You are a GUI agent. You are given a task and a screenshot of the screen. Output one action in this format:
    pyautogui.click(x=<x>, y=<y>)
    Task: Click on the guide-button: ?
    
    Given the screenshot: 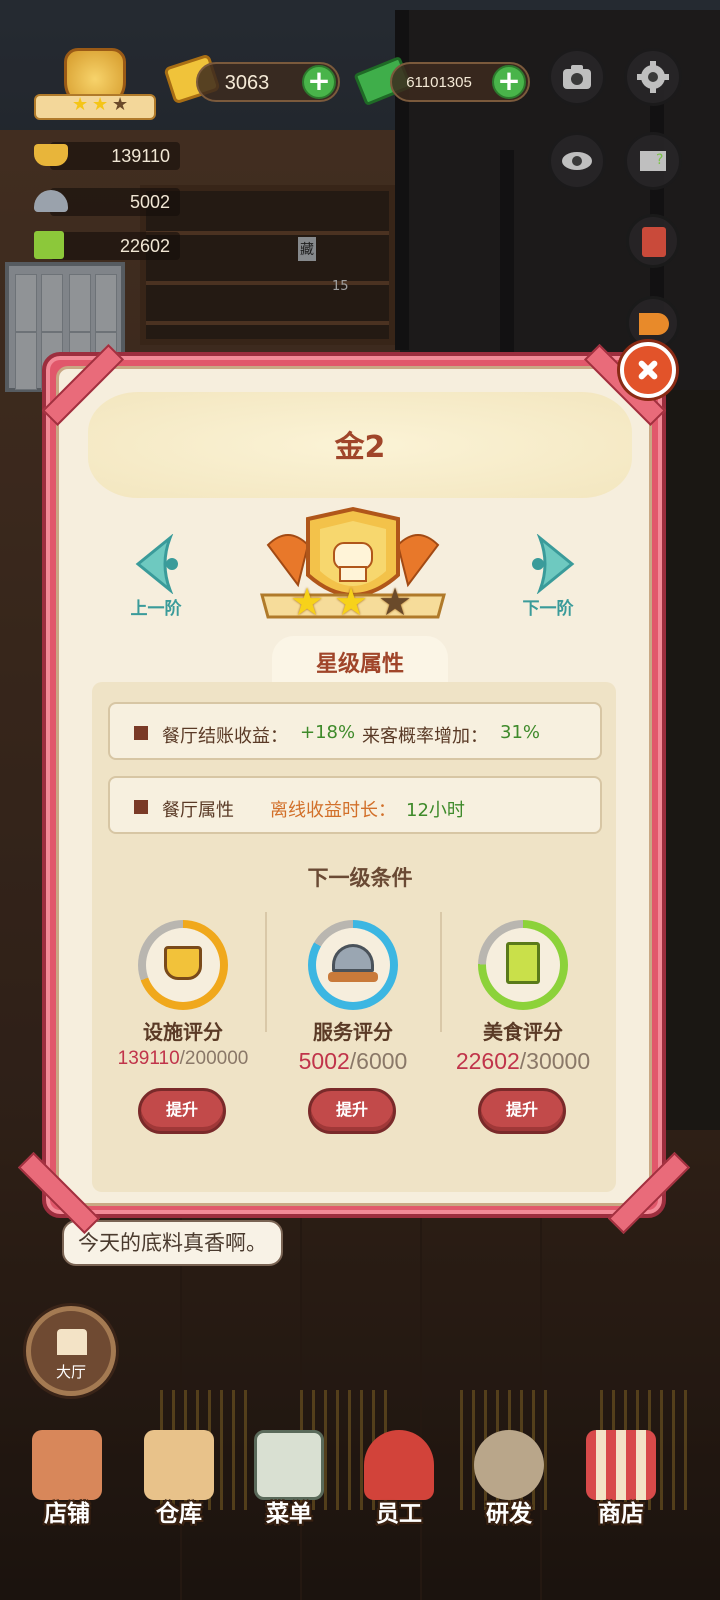 What is the action you would take?
    pyautogui.click(x=653, y=161)
    